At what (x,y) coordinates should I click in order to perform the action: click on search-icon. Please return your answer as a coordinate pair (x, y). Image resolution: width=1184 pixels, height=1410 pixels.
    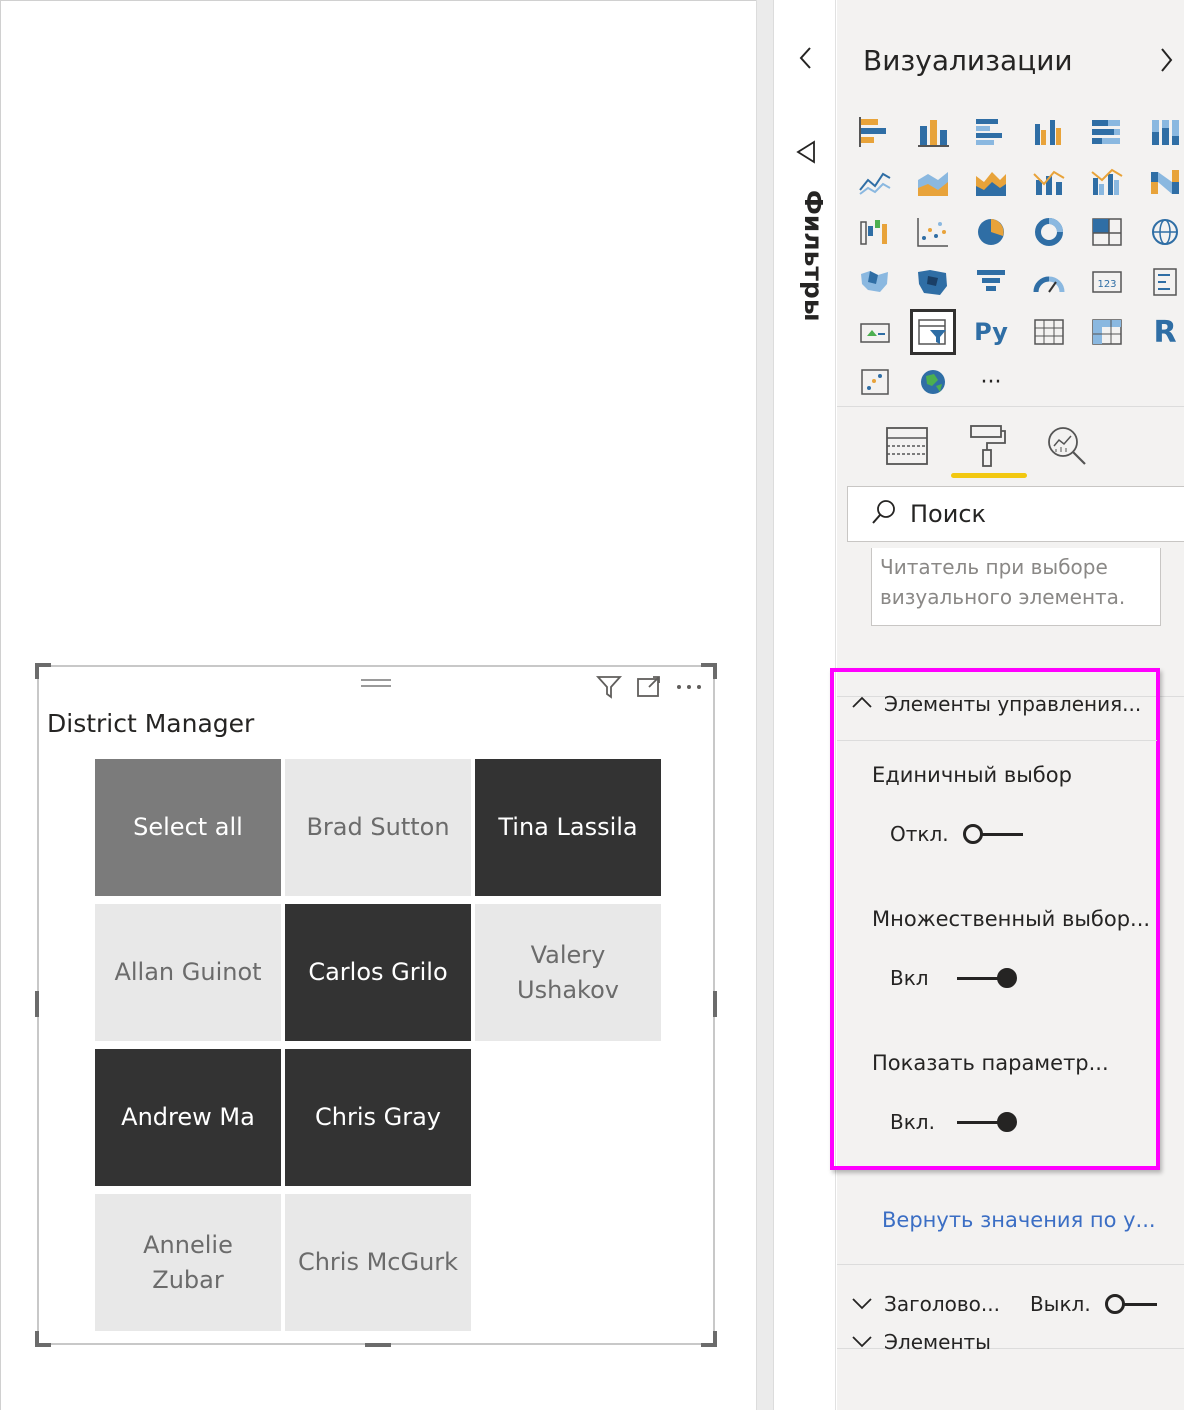
    Looking at the image, I should click on (884, 514).